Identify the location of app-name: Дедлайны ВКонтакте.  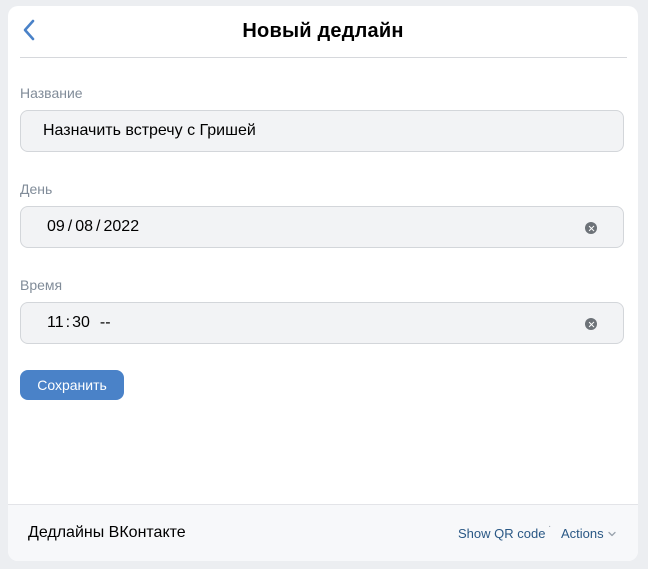
(107, 532).